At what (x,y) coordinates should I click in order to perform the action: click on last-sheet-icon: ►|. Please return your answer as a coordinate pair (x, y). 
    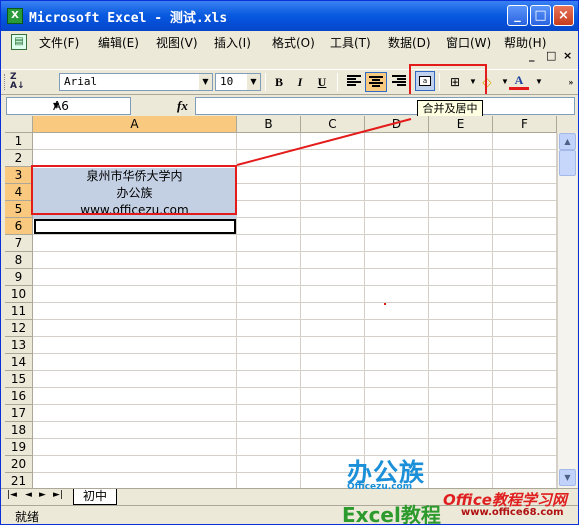
    Looking at the image, I should click on (58, 495).